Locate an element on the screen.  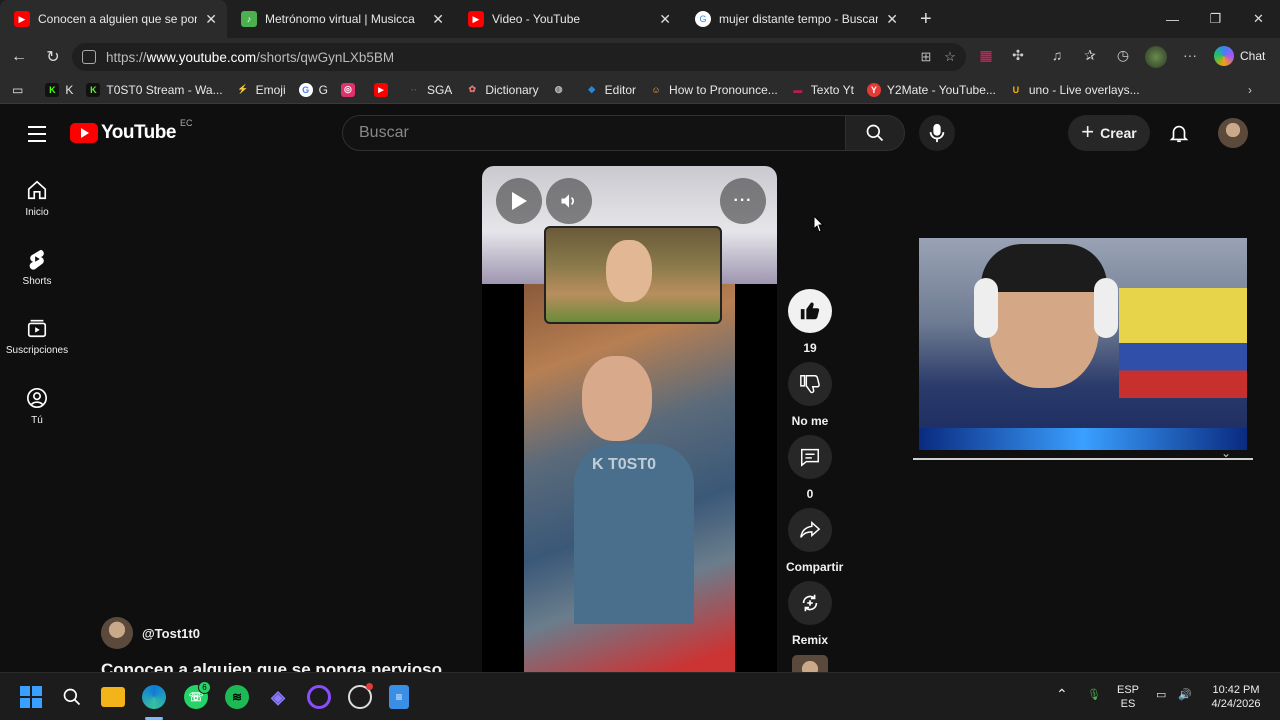
notifications-bell-icon is located at coordinates (1179, 133).